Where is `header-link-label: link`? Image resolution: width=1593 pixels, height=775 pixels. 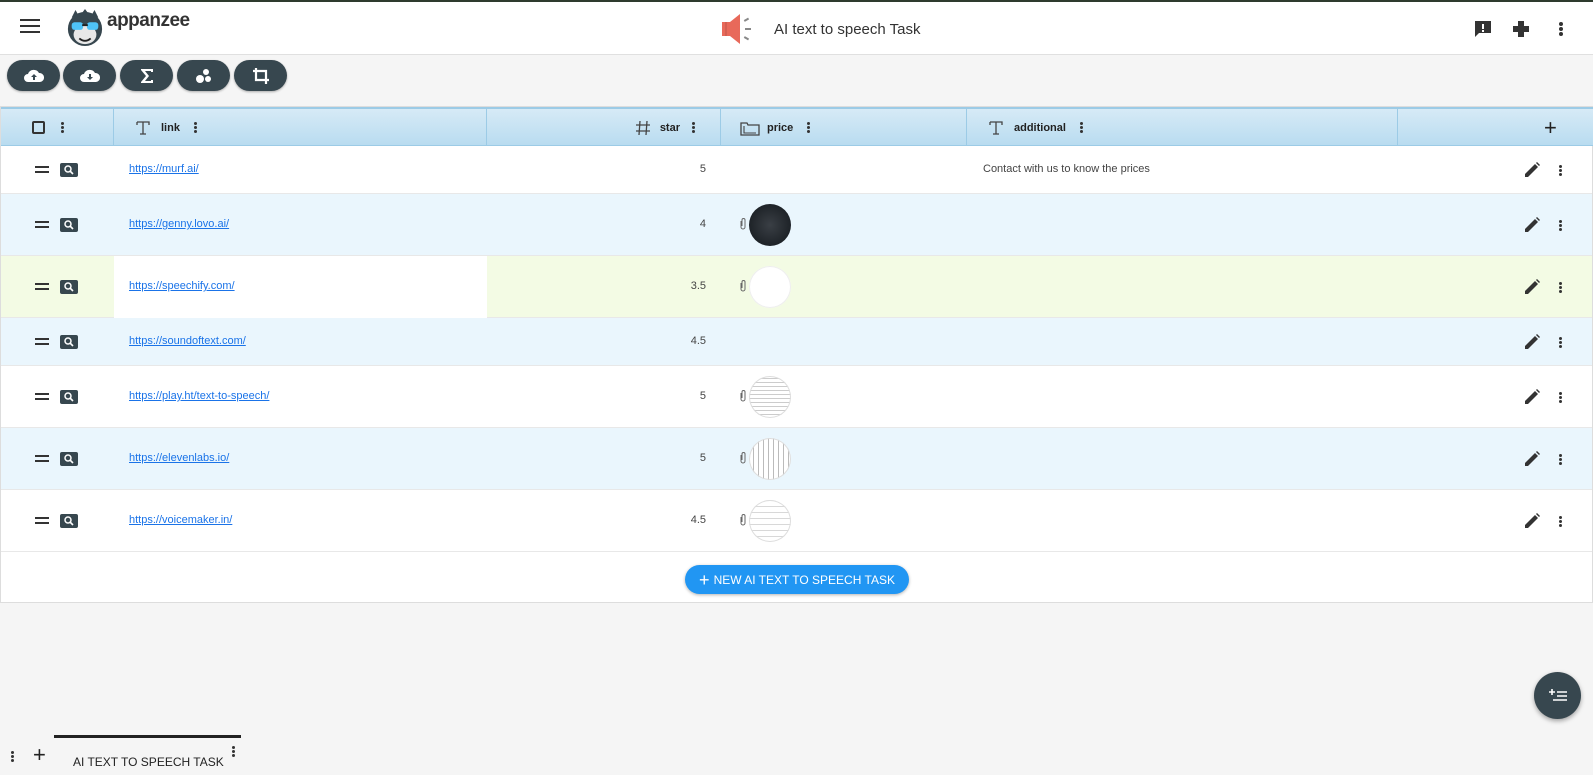 header-link-label: link is located at coordinates (170, 127).